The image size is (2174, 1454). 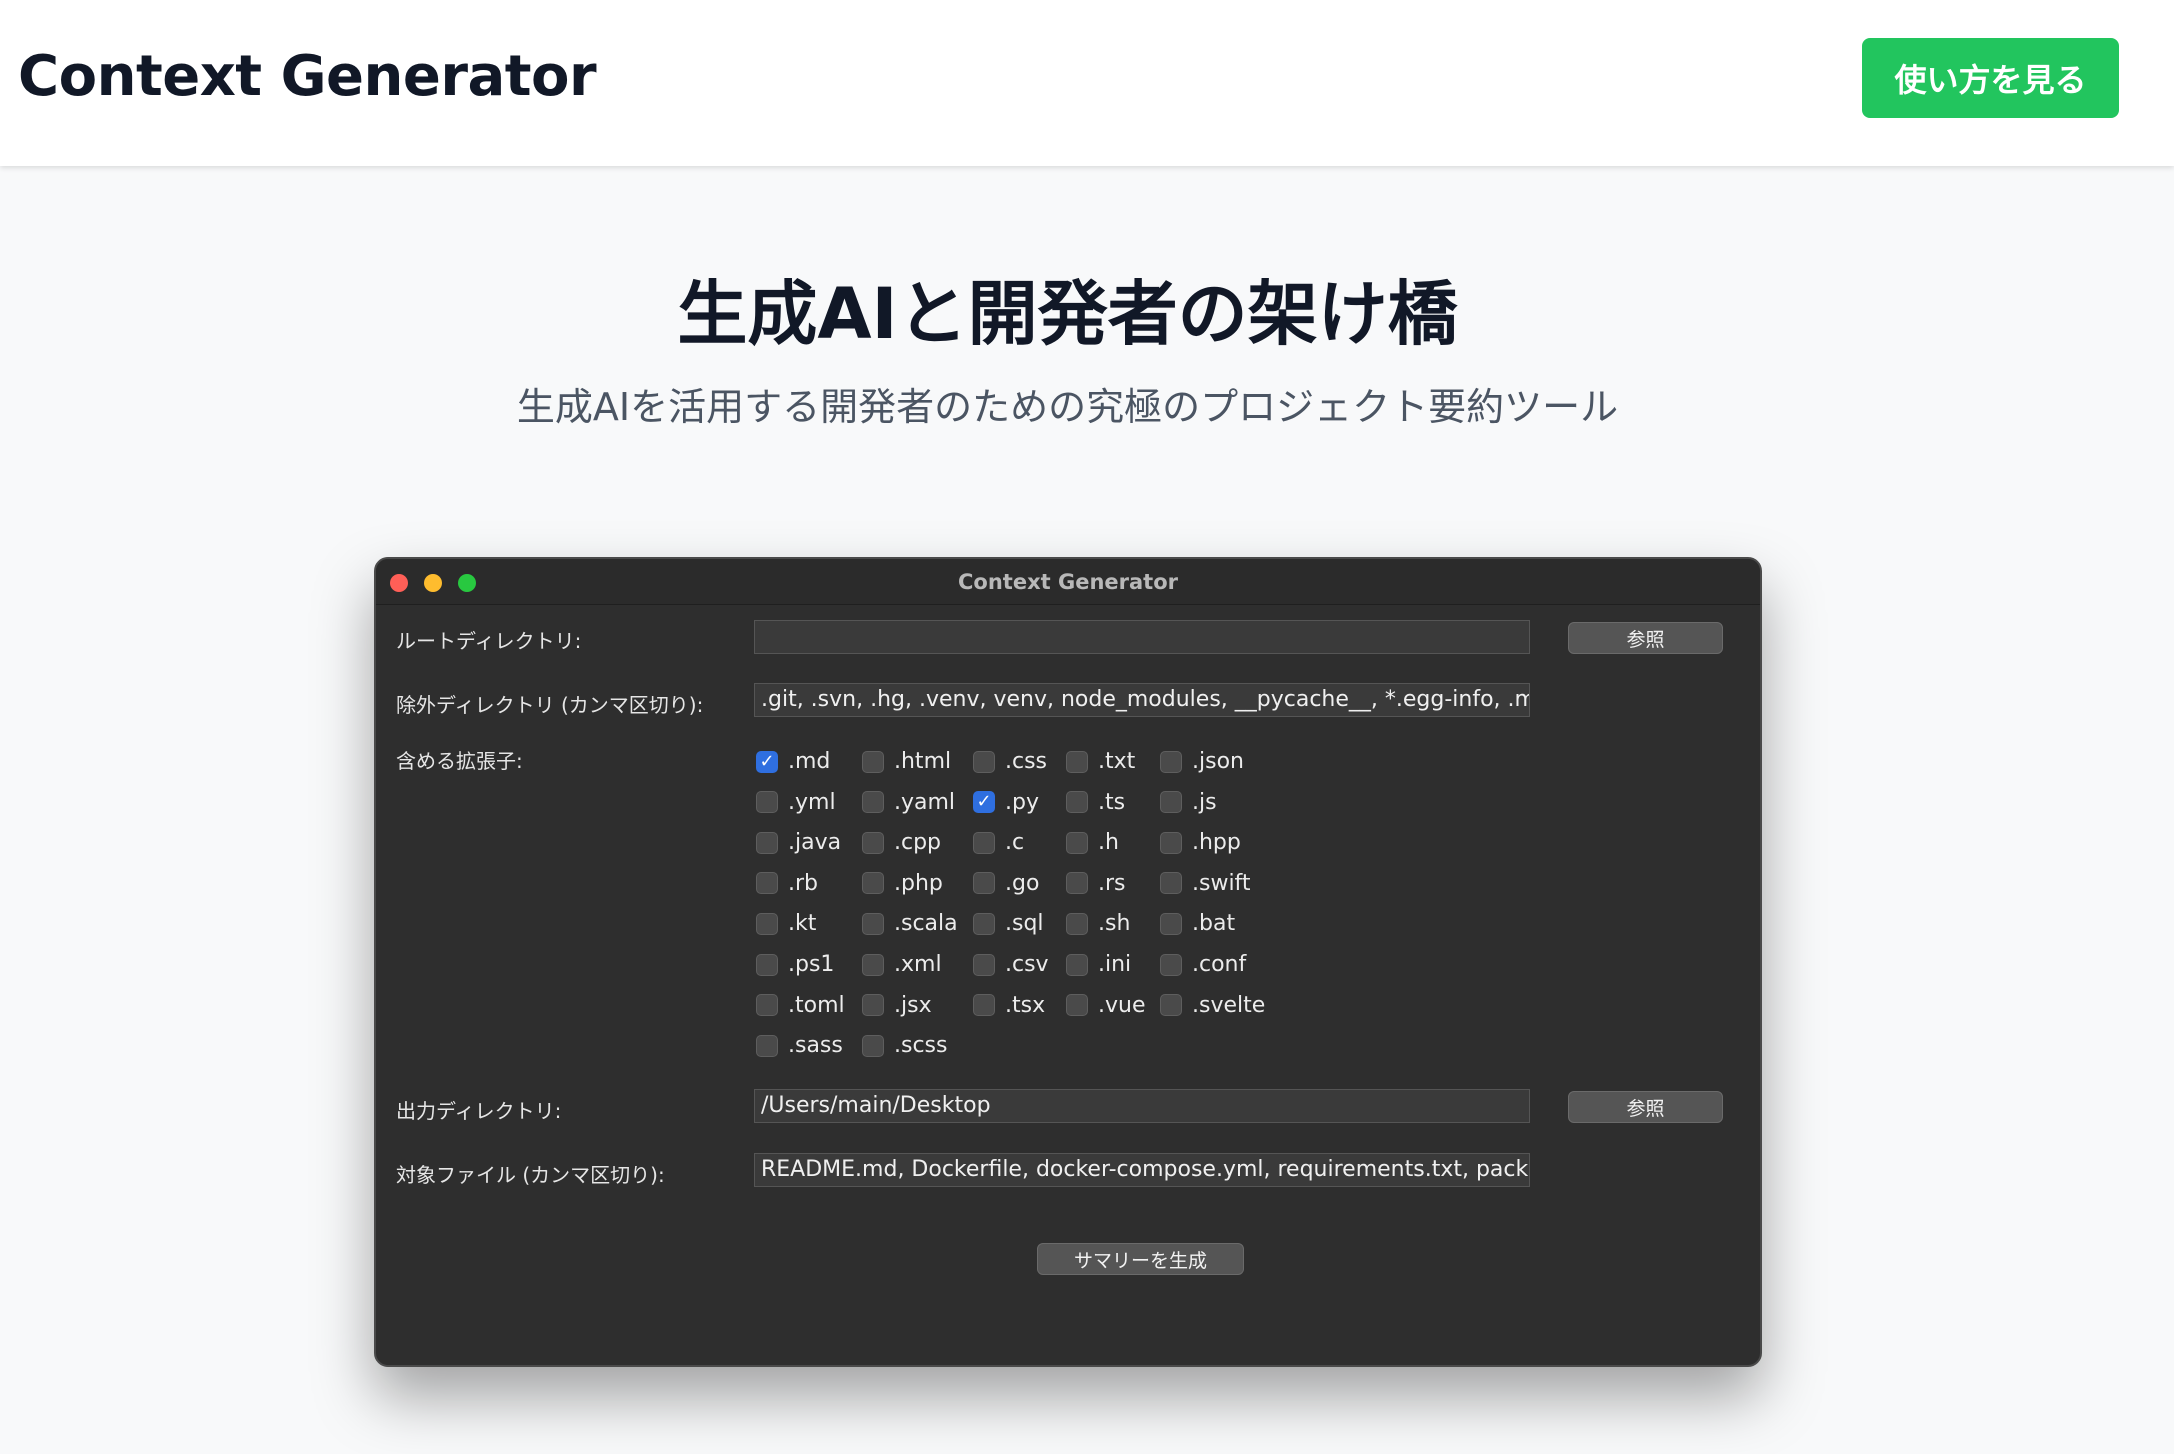 What do you see at coordinates (1092, 842) in the screenshot?
I see `ext-checkbox-h: .h` at bounding box center [1092, 842].